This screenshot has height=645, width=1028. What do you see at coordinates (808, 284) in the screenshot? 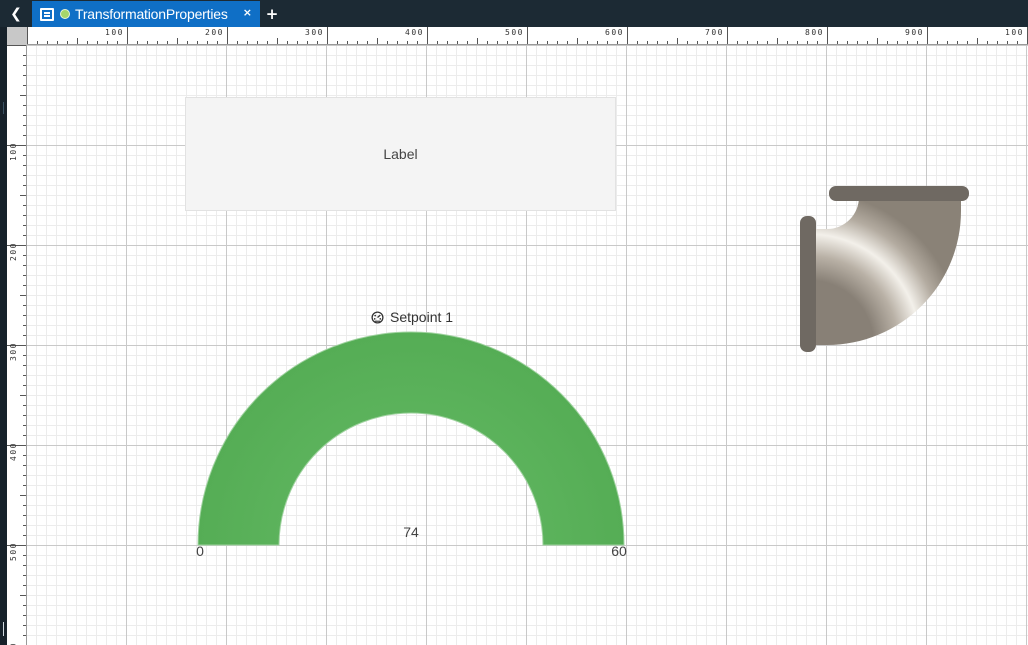
I see `pipe-flange-left` at bounding box center [808, 284].